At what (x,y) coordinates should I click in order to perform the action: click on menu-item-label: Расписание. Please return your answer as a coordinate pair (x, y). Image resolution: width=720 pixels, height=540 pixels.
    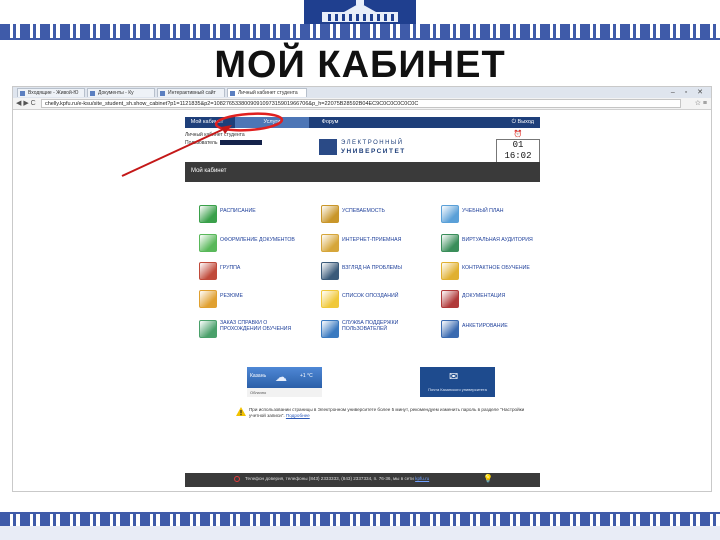
    Looking at the image, I should click on (238, 211).